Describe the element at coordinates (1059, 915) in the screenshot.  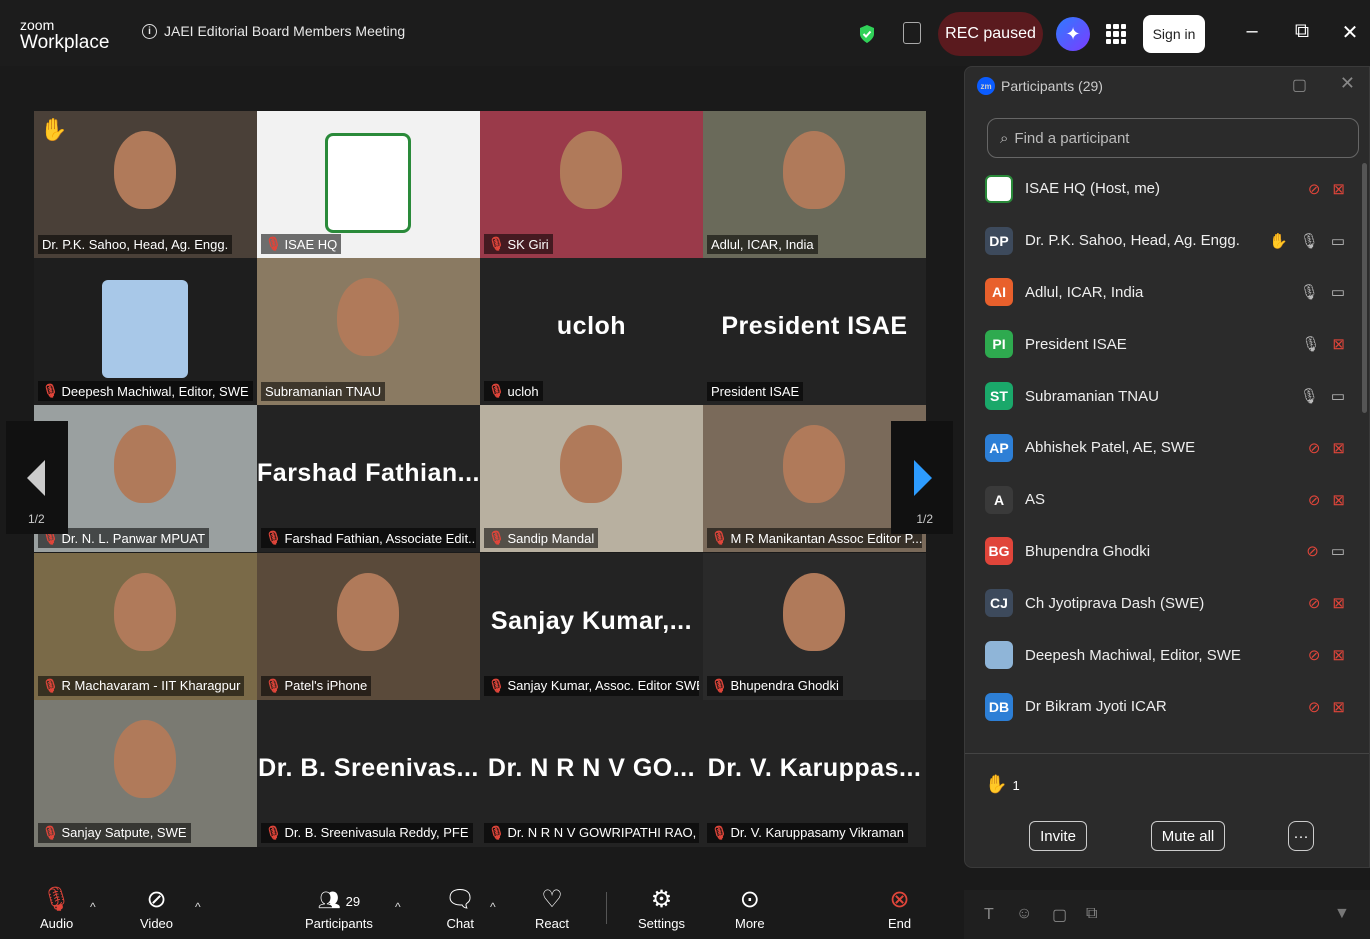
I see `file-icon: ▢` at that location.